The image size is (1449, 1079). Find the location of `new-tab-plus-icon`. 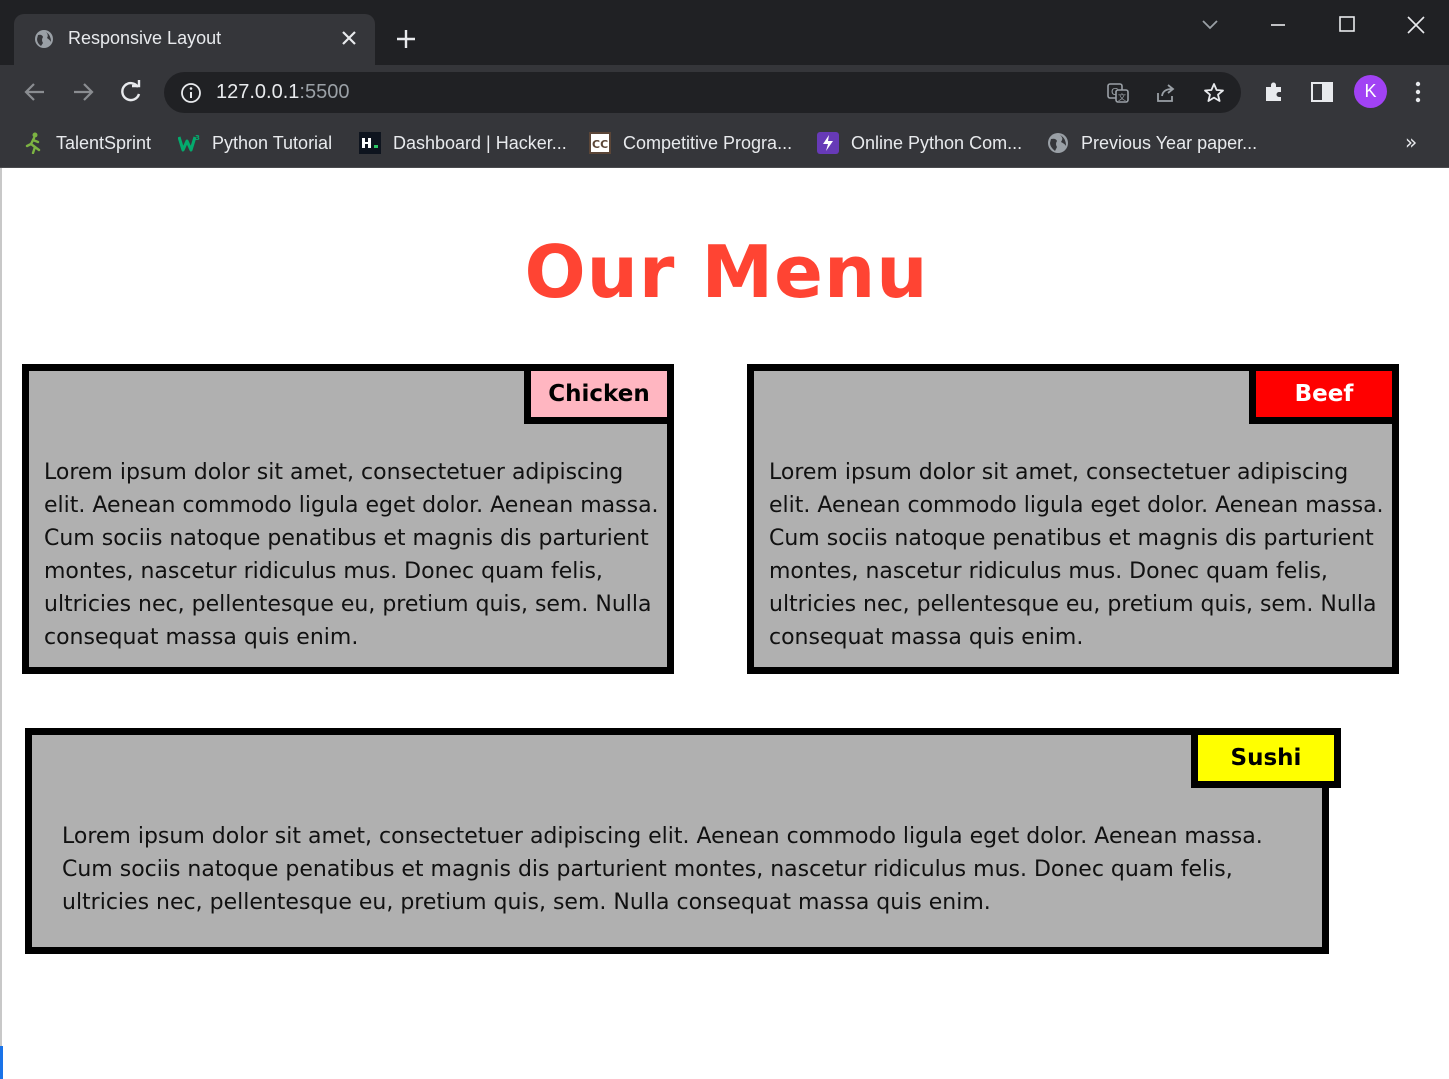

new-tab-plus-icon is located at coordinates (406, 39).